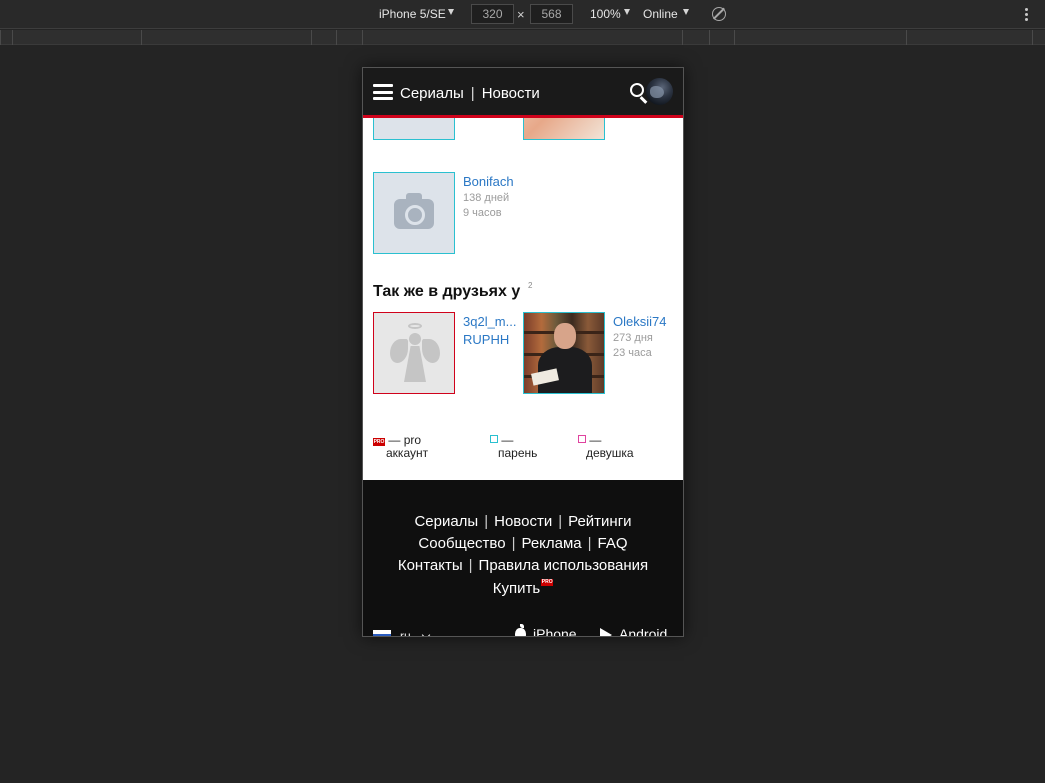 The width and height of the screenshot is (1045, 783). I want to click on device-caret-icon, so click(451, 12).